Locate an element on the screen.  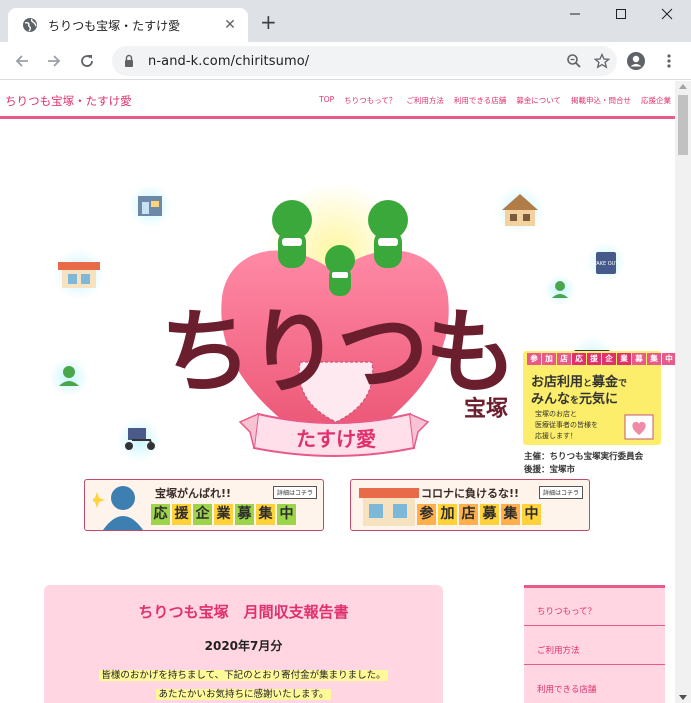
banner-right-headline: コロナに負けるな!! is located at coordinates (470, 493).